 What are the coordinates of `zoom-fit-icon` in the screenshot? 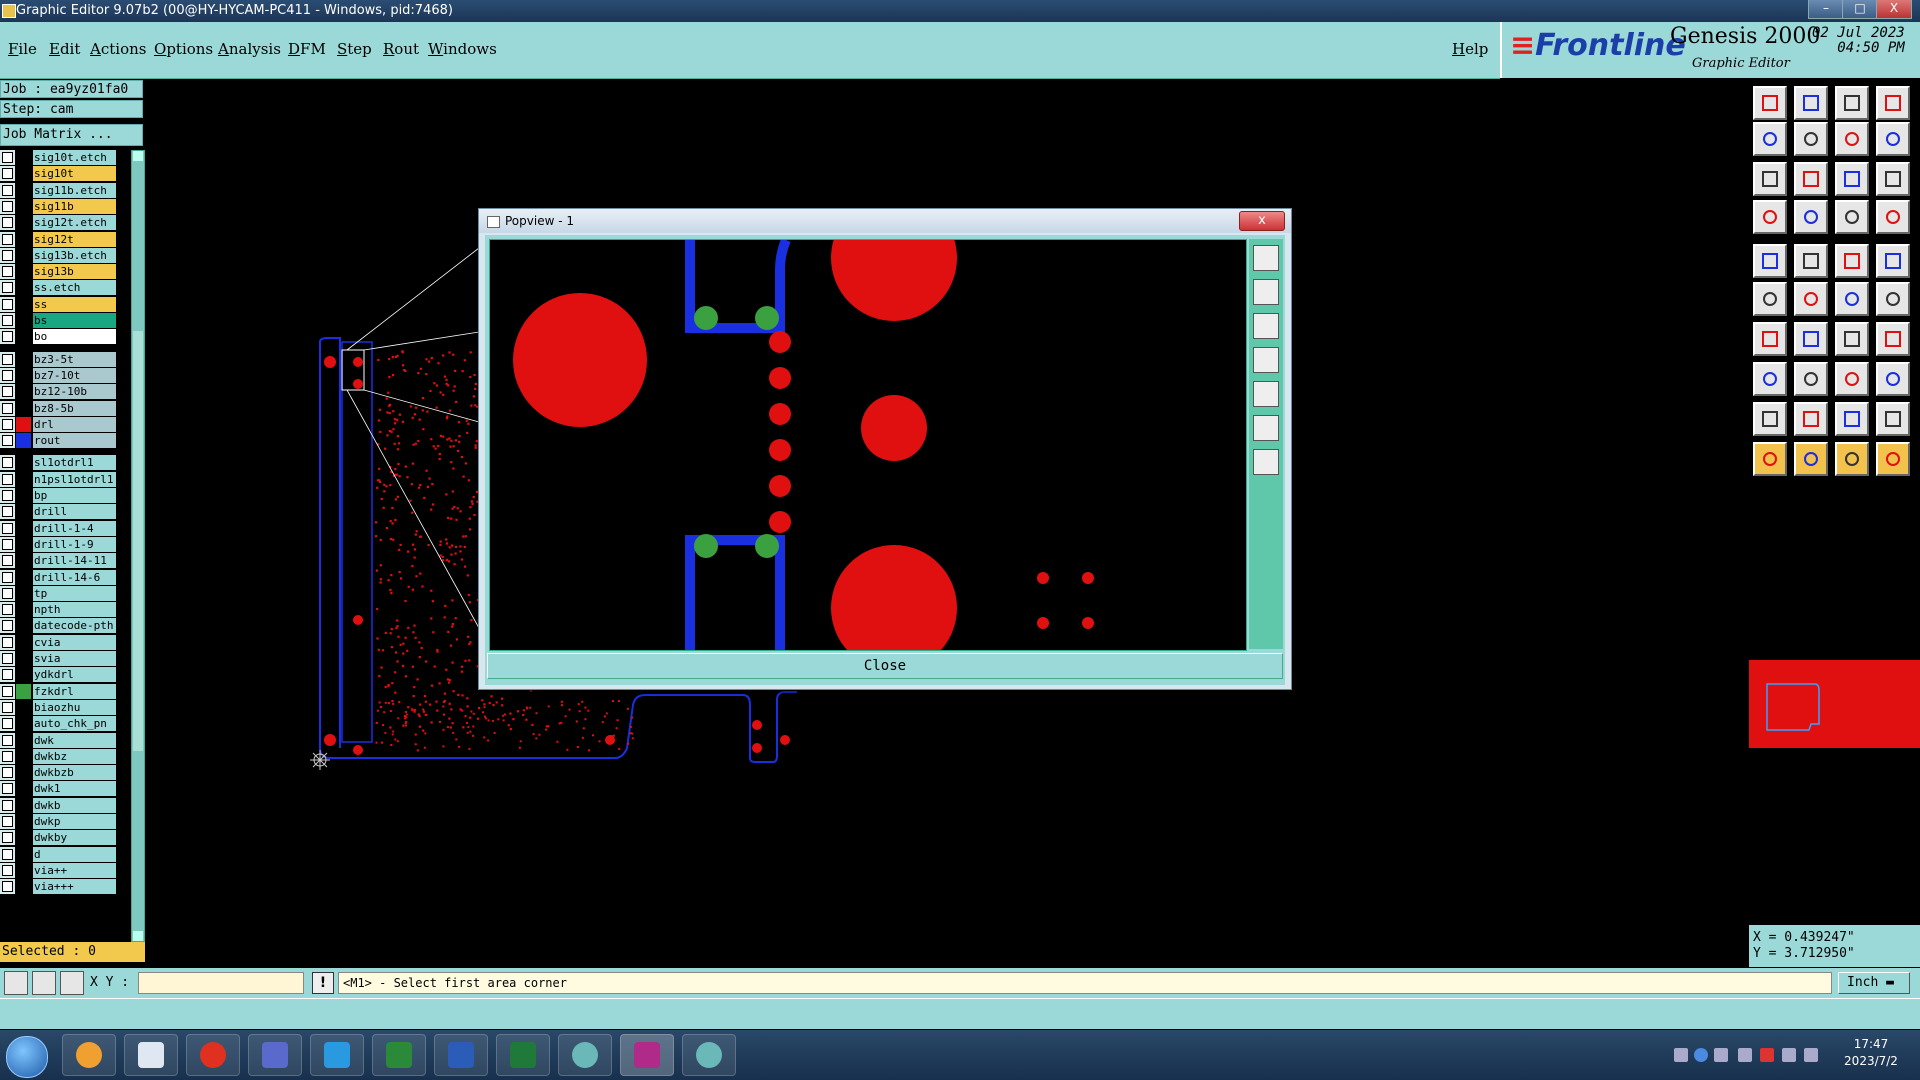 It's located at (1770, 179).